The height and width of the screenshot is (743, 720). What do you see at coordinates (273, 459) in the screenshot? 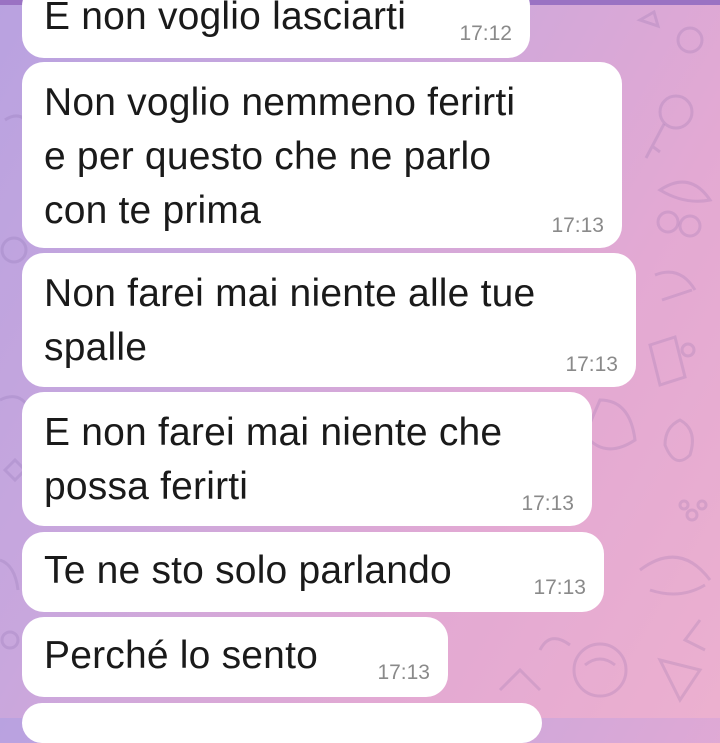
I see `message-text: E non farei mai niente che possa ferirti` at bounding box center [273, 459].